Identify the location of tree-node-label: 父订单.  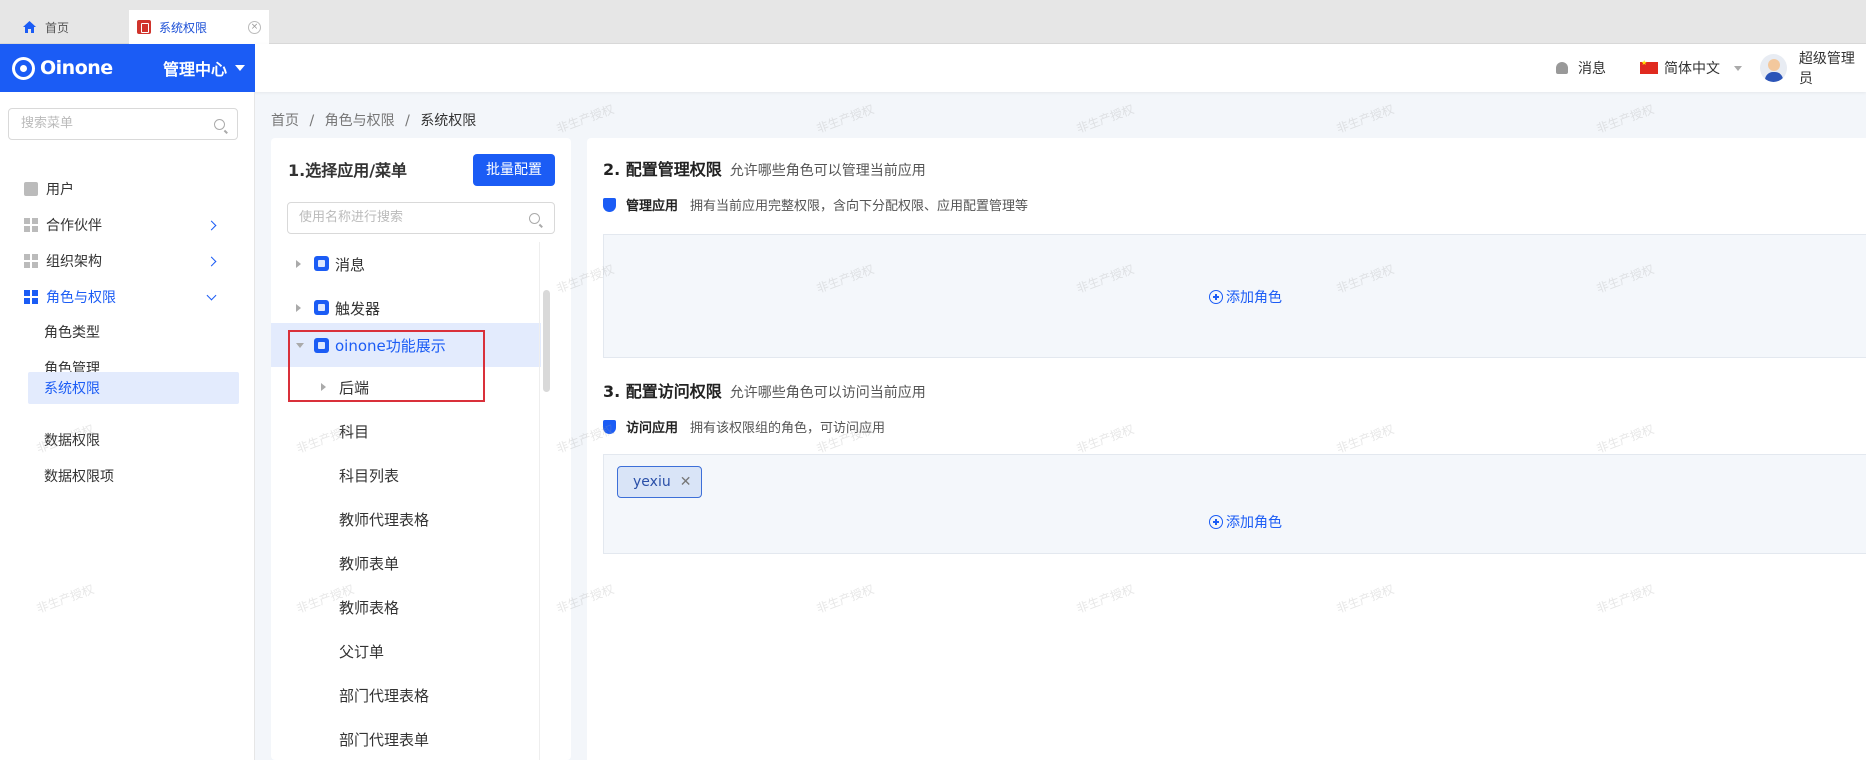
(362, 651).